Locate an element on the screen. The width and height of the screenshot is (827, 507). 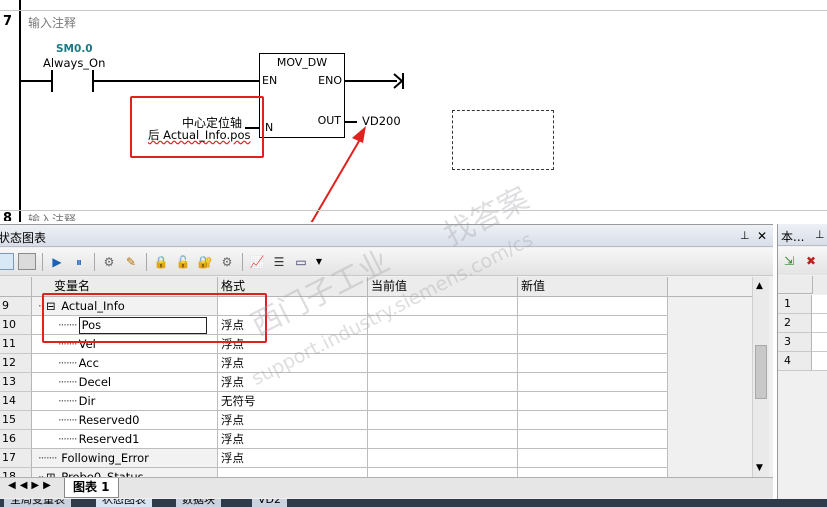
variable-name: Following_Error is located at coordinates (105, 458).